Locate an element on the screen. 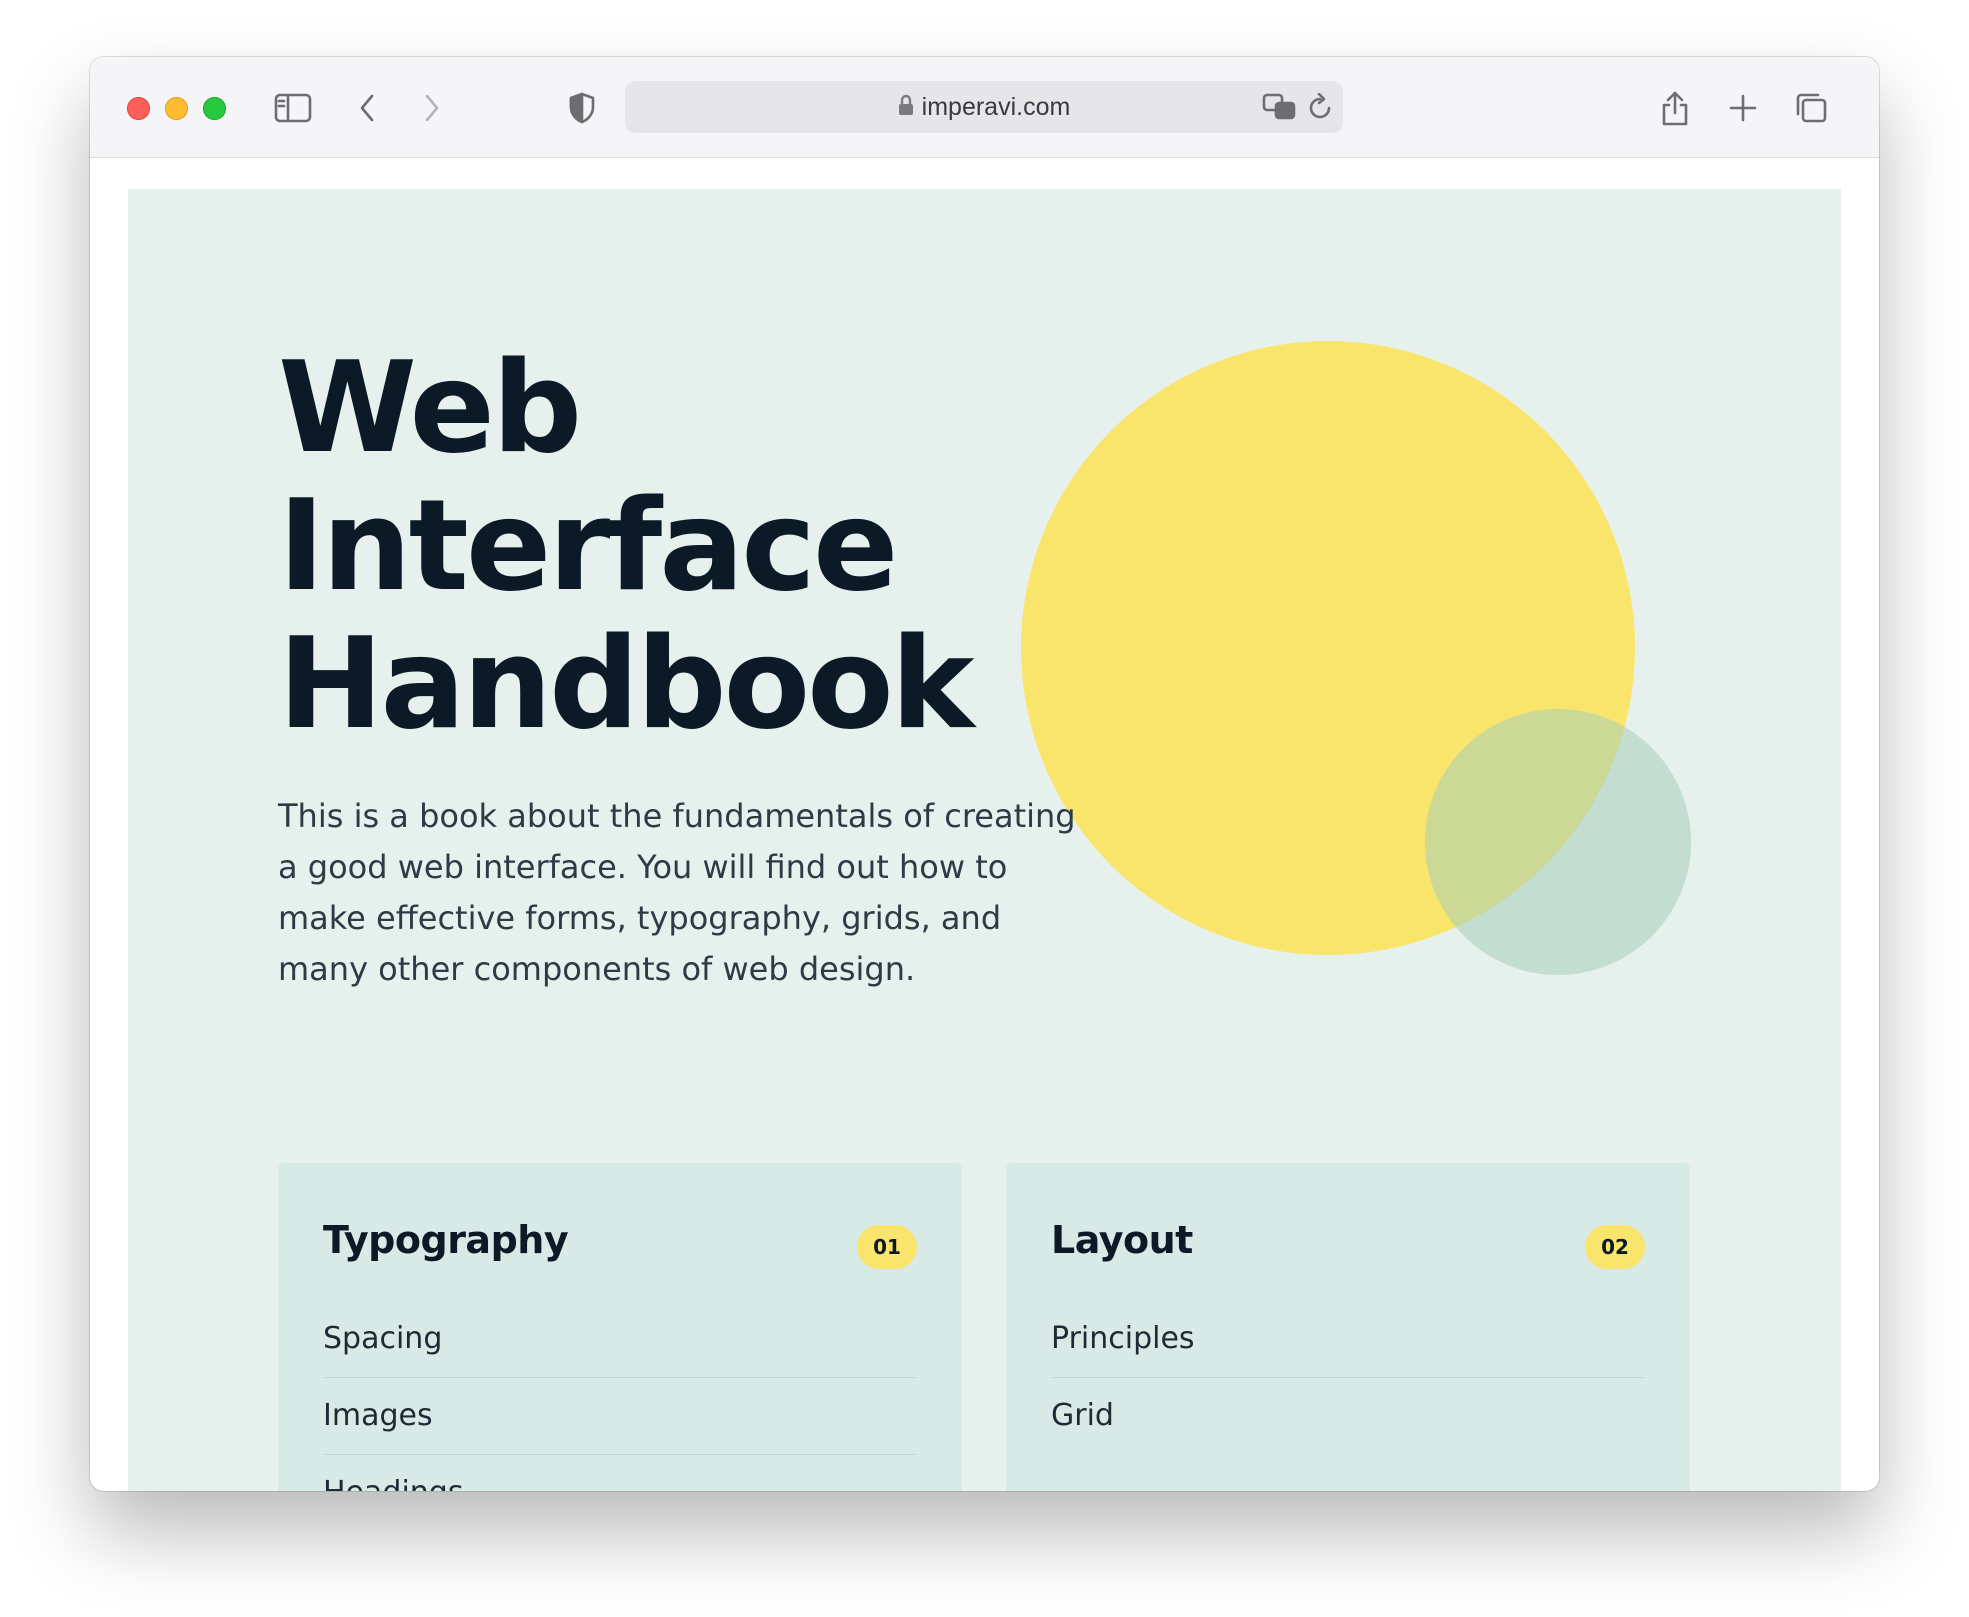  lock-icon is located at coordinates (906, 108).